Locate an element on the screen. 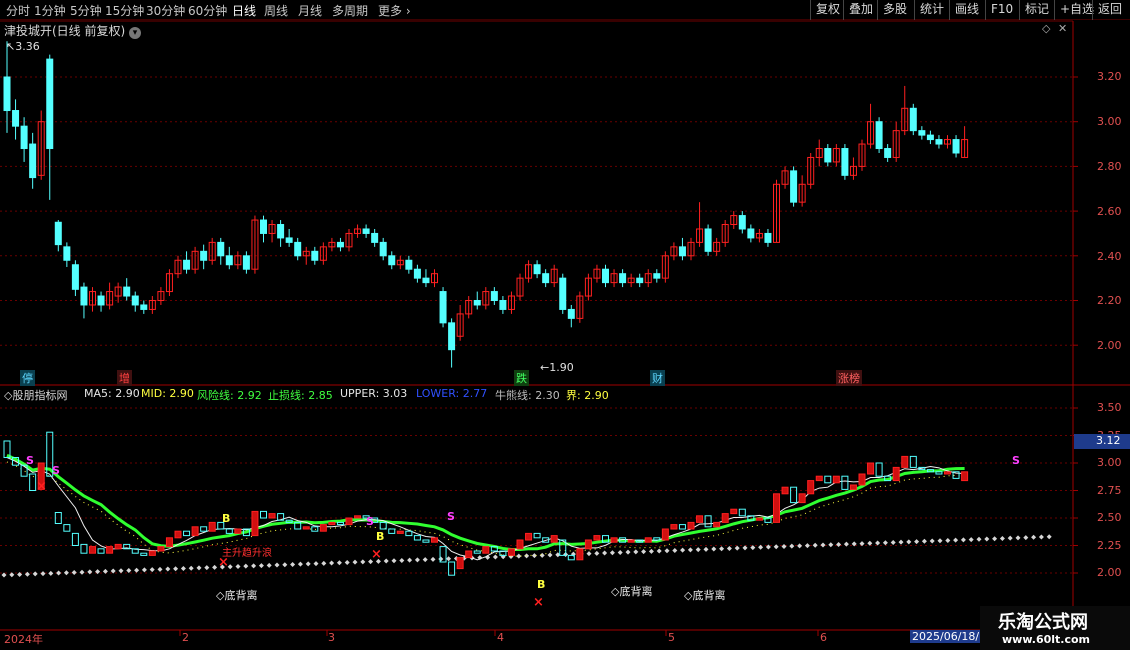 Image resolution: width=1130 pixels, height=650 pixels. diamond-icon: ◇ is located at coordinates (1046, 28).